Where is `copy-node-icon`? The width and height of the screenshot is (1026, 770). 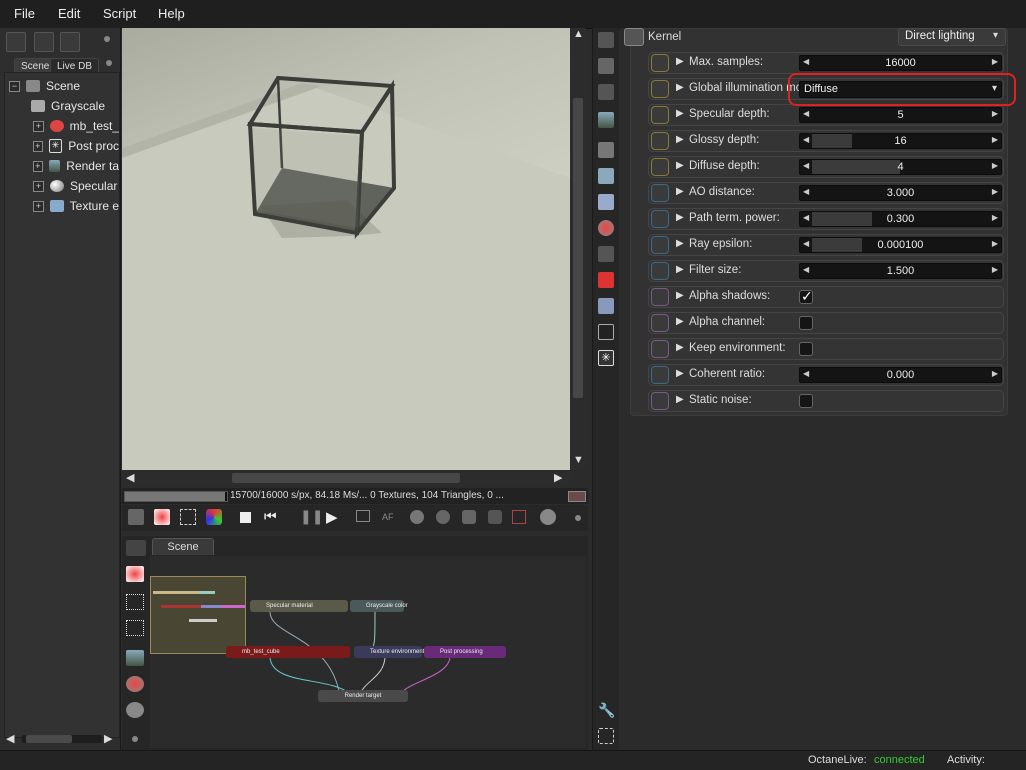 copy-node-icon is located at coordinates (44, 42).